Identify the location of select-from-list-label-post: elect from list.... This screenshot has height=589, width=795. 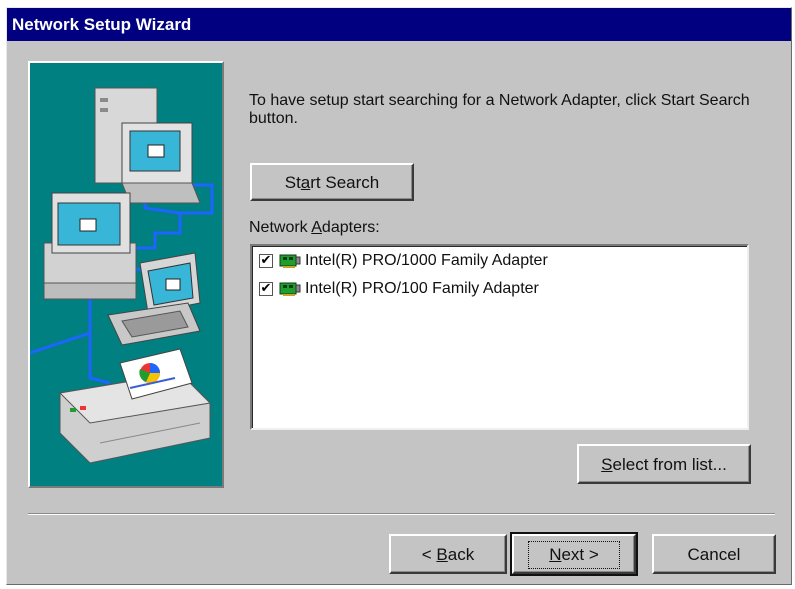
(669, 464).